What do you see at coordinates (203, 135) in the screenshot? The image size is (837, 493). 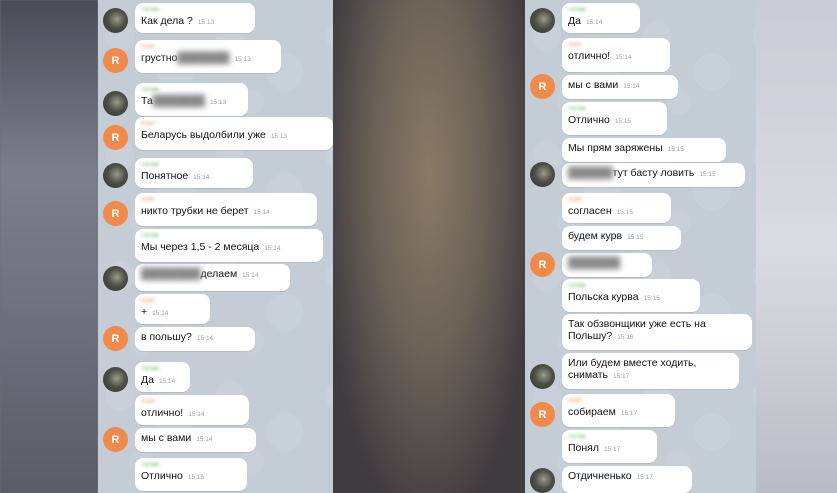 I see `message-text-visible: Беларусь выдолбили уже` at bounding box center [203, 135].